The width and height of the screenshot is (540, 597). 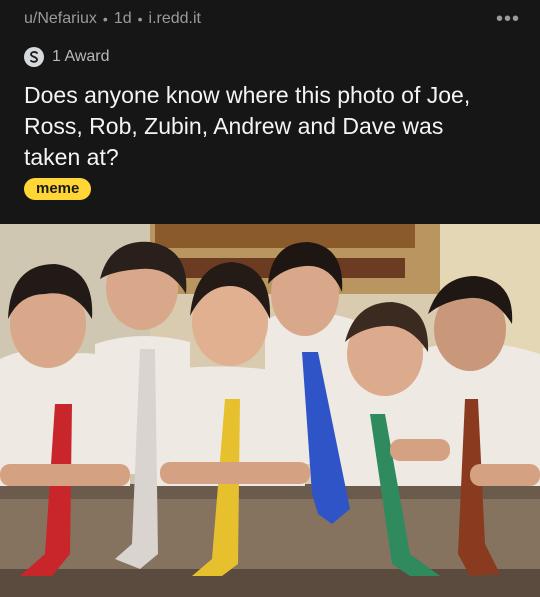 What do you see at coordinates (81, 56) in the screenshot?
I see `award-count: 1 Award` at bounding box center [81, 56].